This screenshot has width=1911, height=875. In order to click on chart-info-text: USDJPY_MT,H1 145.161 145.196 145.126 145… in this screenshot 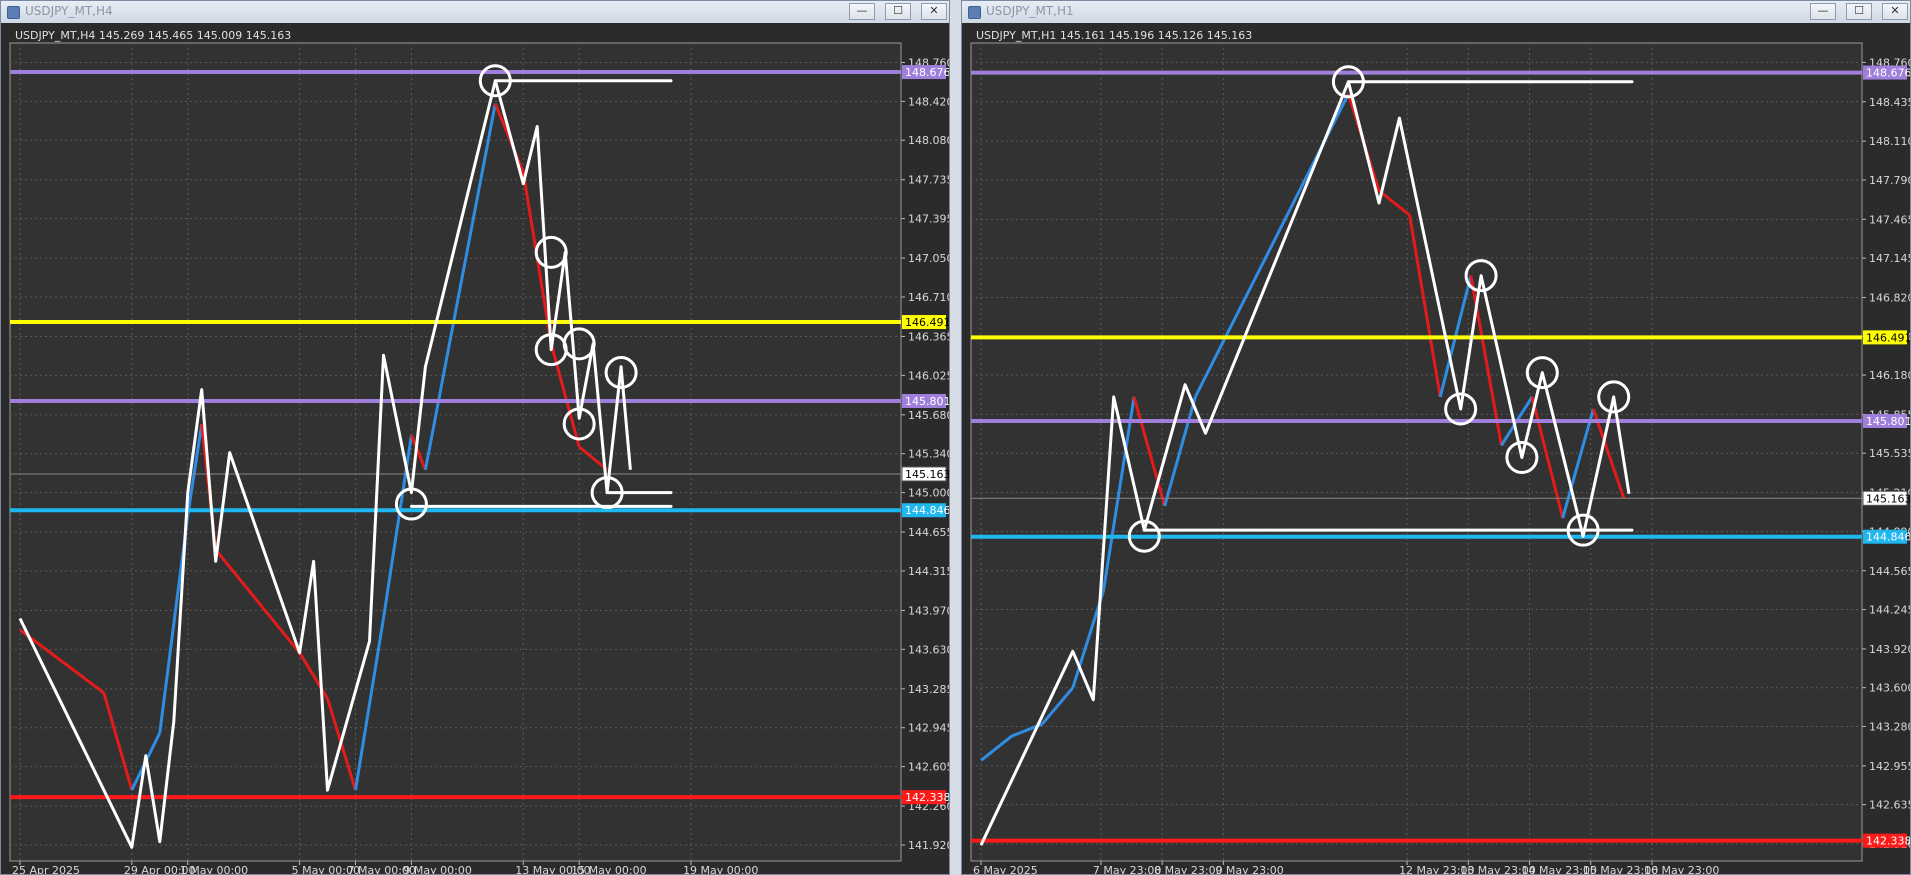, I will do `click(1114, 35)`.